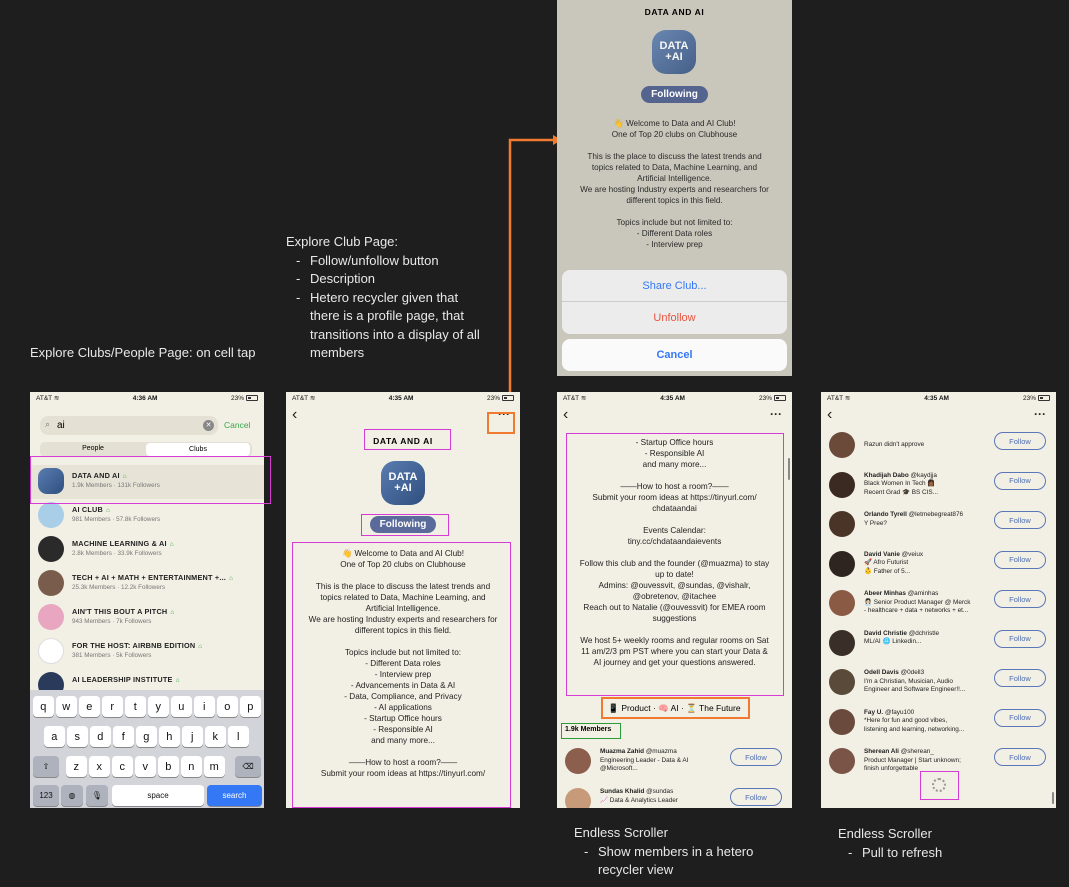  I want to click on unfollow-button: Unfollow, so click(674, 318).